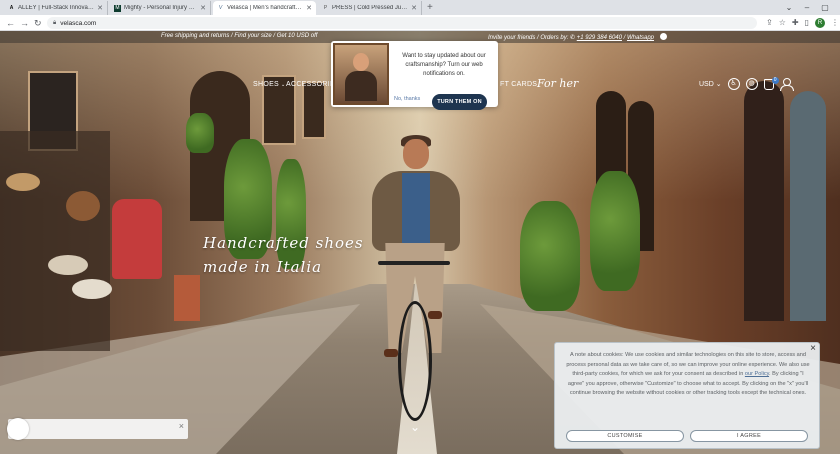 This screenshot has height=454, width=840. What do you see at coordinates (795, 23) in the screenshot?
I see `extensions-puzzle-icon: ✚` at bounding box center [795, 23].